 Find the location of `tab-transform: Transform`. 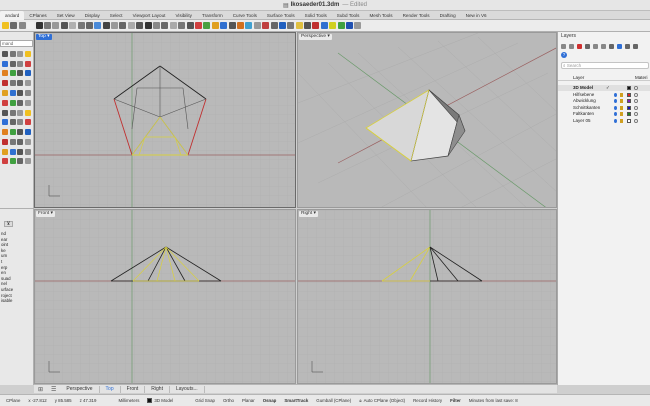

tab-transform: Transform is located at coordinates (212, 15).